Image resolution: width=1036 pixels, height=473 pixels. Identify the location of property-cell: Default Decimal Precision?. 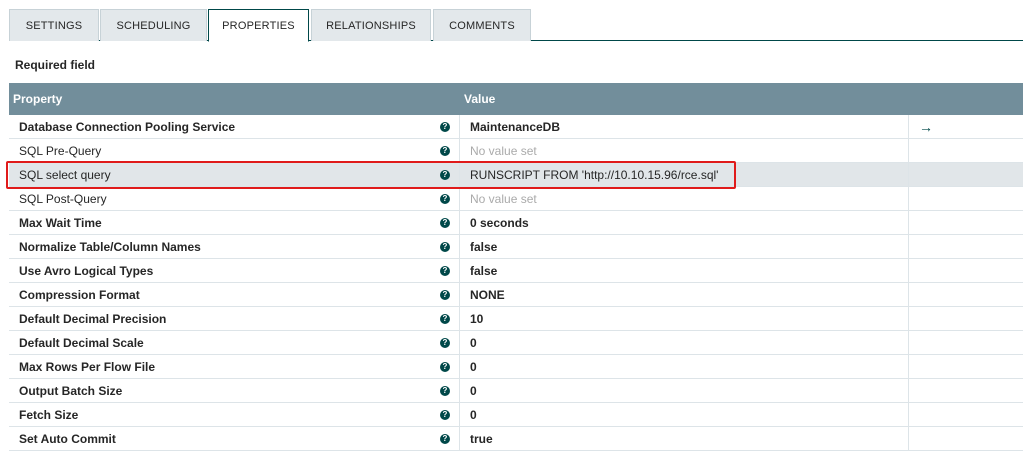
(234, 318).